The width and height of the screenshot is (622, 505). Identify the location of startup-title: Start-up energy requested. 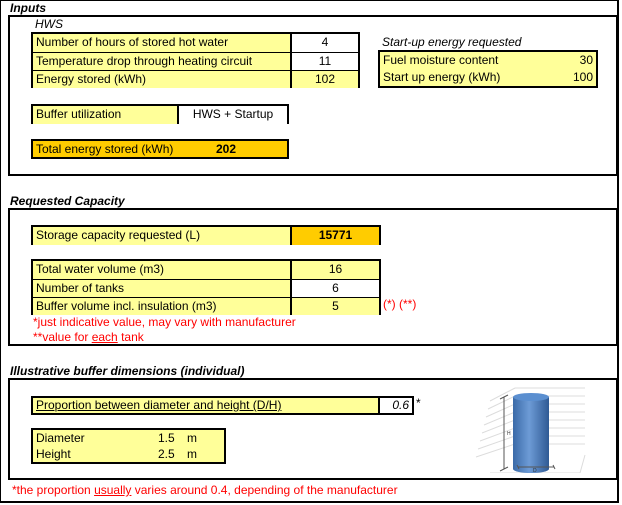
(452, 42).